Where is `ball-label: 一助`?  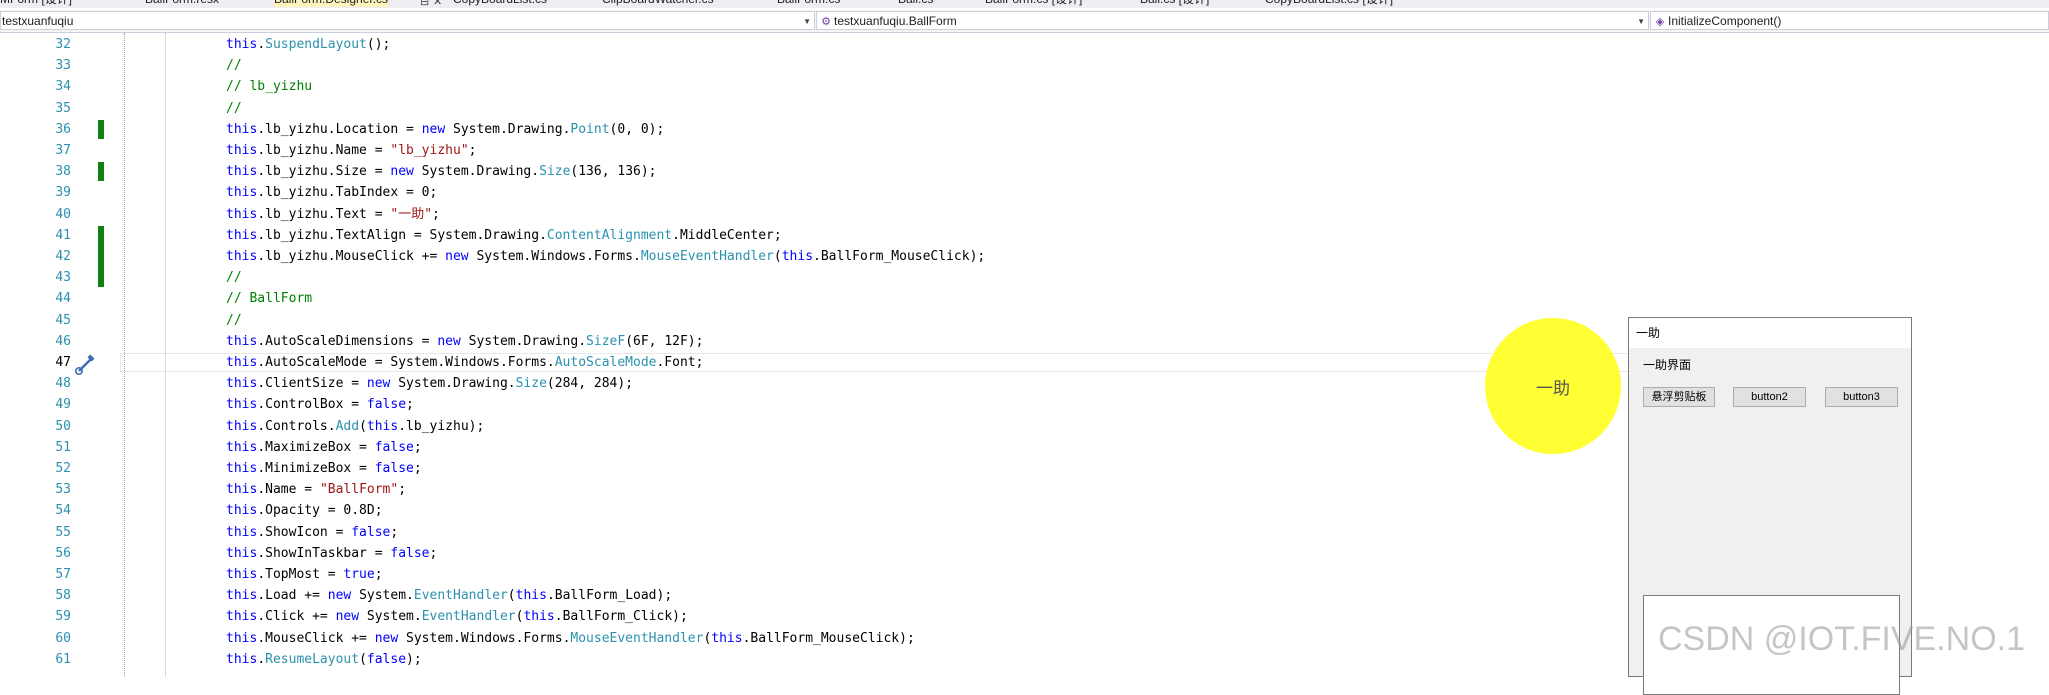
ball-label: 一助 is located at coordinates (1553, 388).